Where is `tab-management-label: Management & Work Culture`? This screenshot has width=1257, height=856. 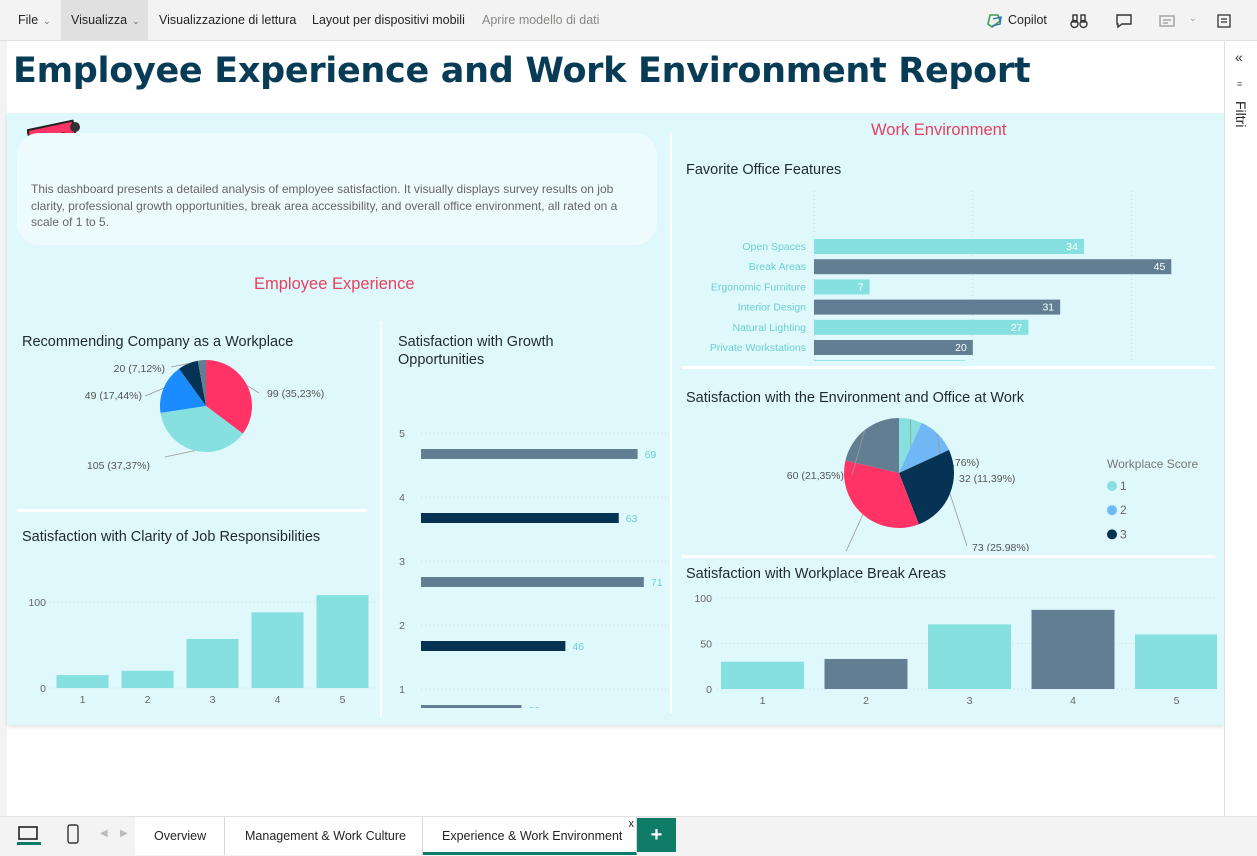
tab-management-label: Management & Work Culture is located at coordinates (325, 836).